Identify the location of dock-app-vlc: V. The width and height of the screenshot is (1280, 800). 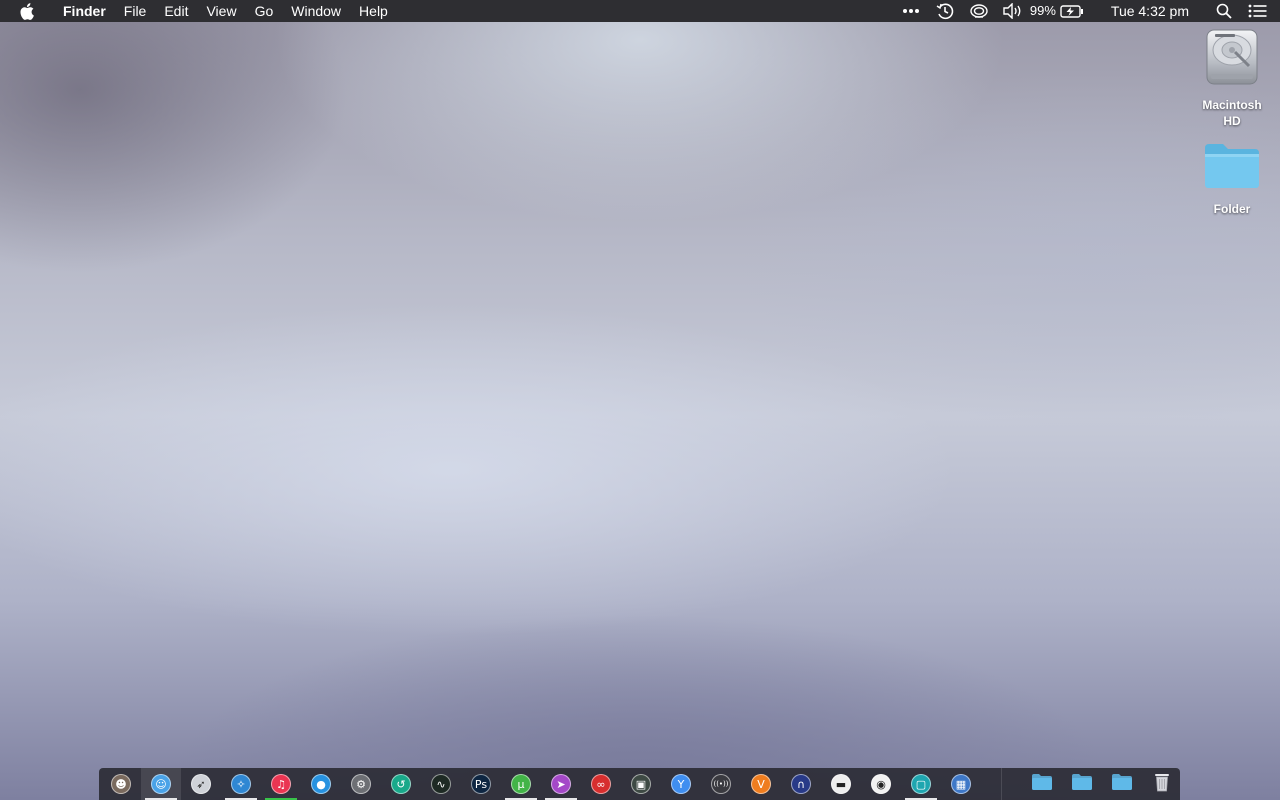
(761, 784).